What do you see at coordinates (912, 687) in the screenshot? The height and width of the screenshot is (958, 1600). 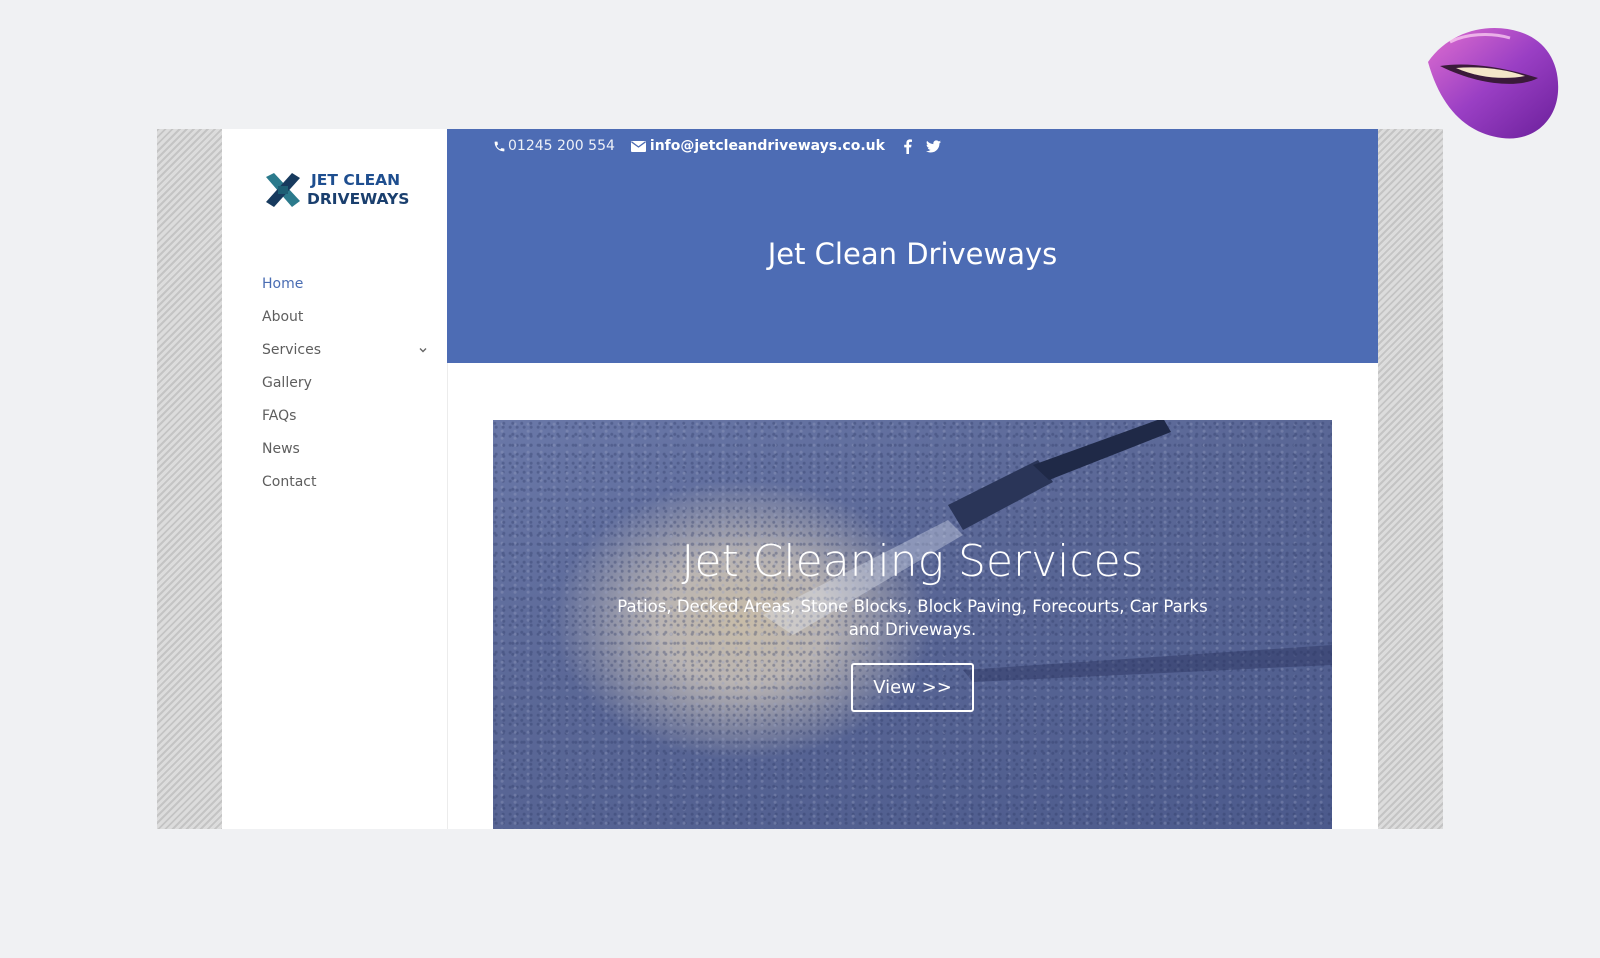 I see `view-button: View >>` at bounding box center [912, 687].